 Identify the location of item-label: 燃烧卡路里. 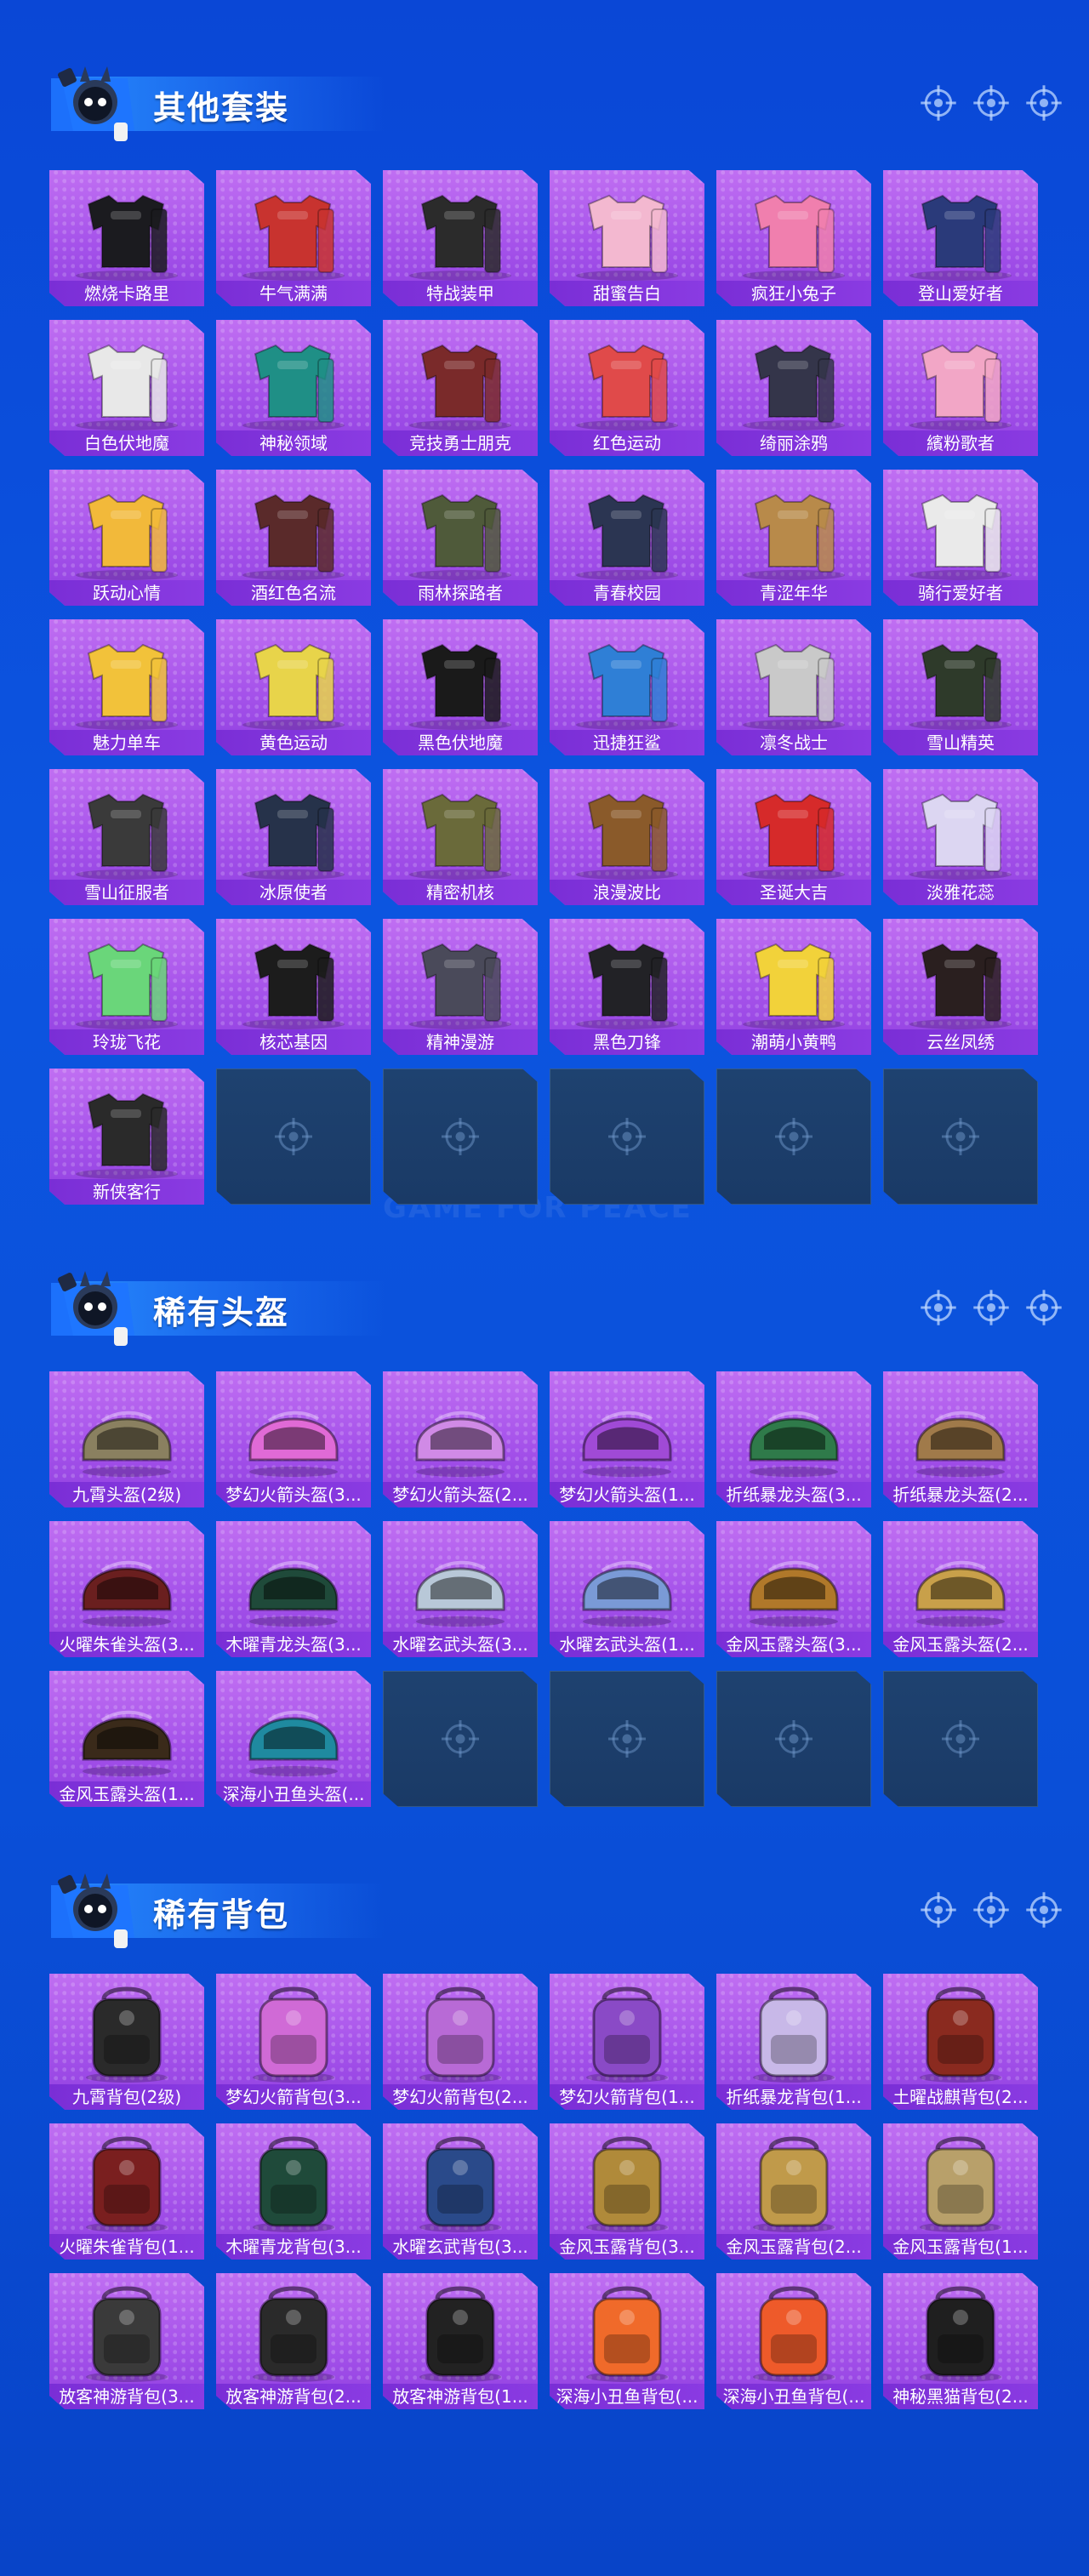
(126, 293).